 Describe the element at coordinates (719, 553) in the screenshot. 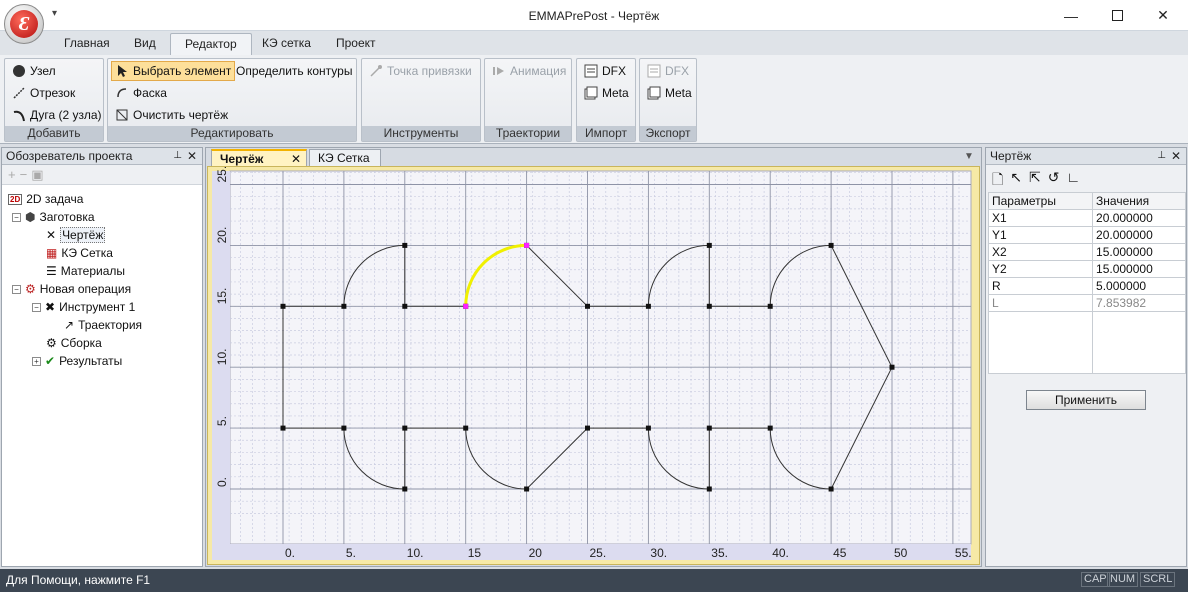

I see `x-tick-label: 35.` at that location.